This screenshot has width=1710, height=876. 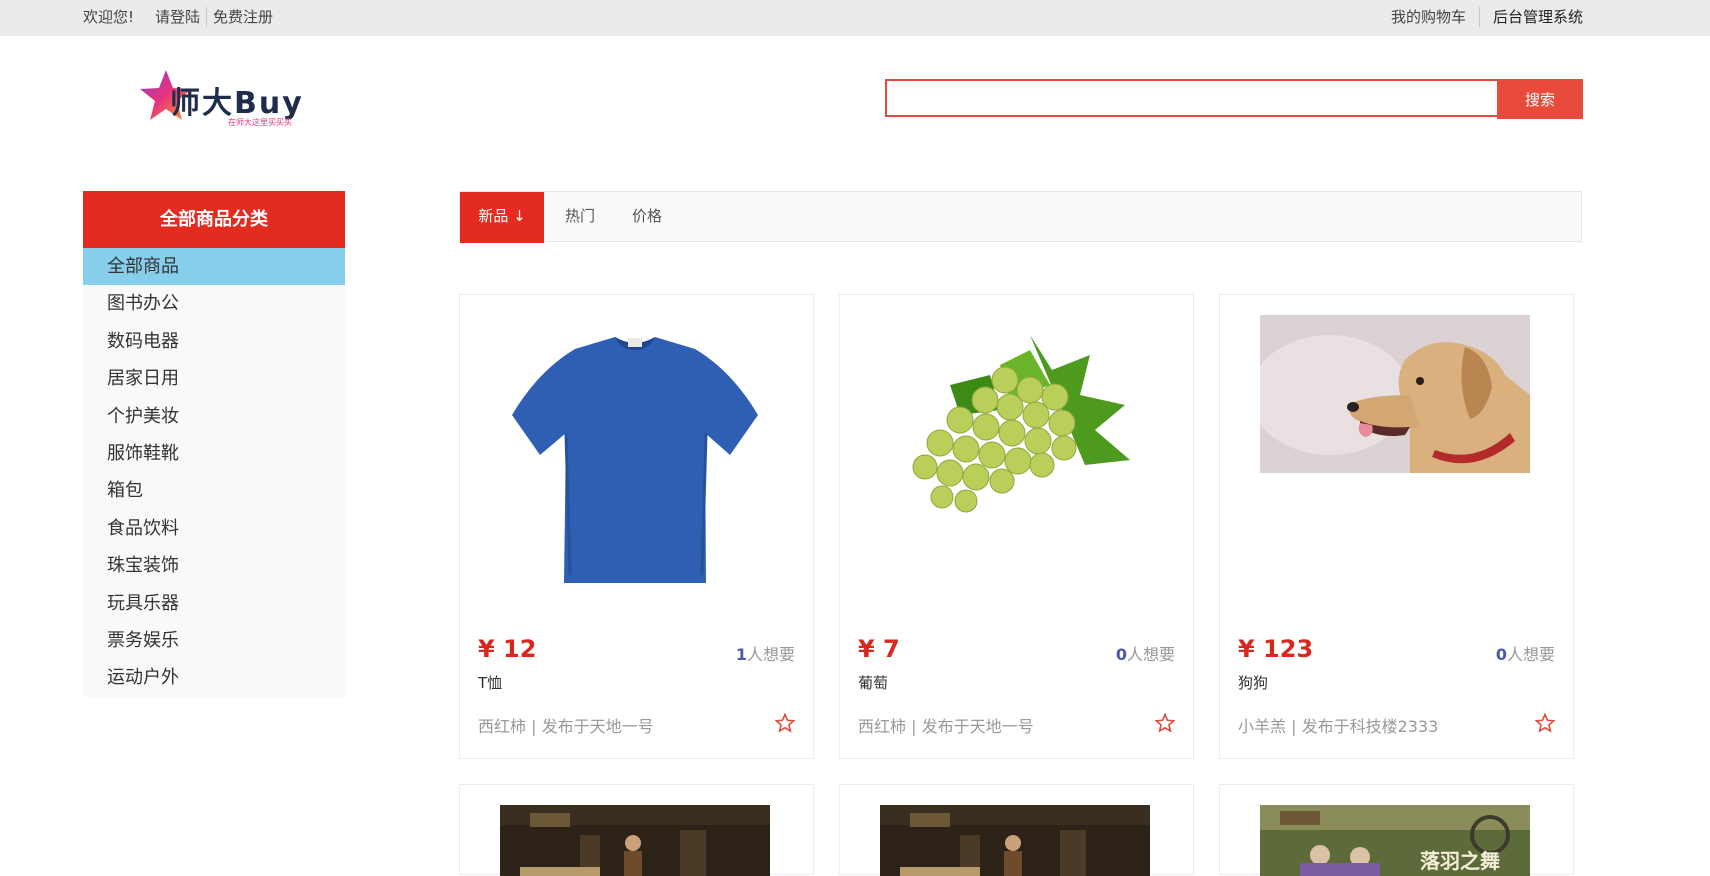 What do you see at coordinates (855, 18) in the screenshot?
I see `top-bar: 欢迎您! 请登陆 免费注册 我的购物车 后台管理系统` at bounding box center [855, 18].